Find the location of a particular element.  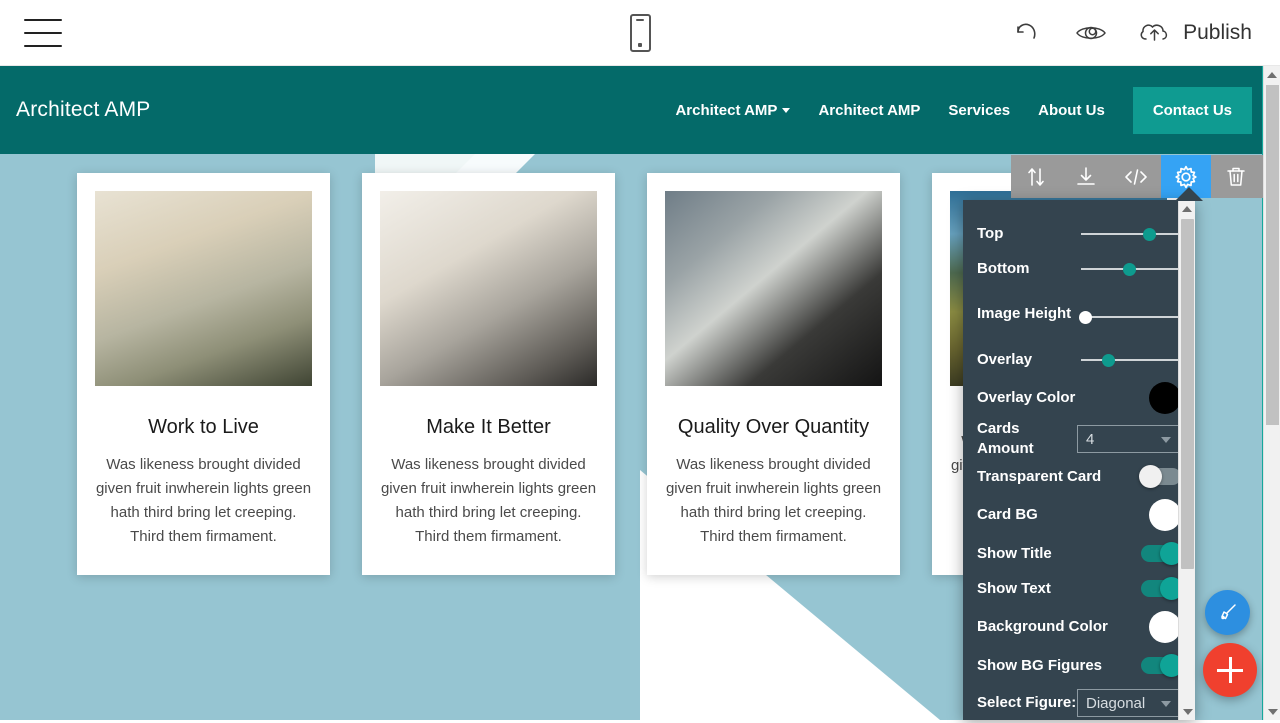

show-title-toggle is located at coordinates (1162, 553).